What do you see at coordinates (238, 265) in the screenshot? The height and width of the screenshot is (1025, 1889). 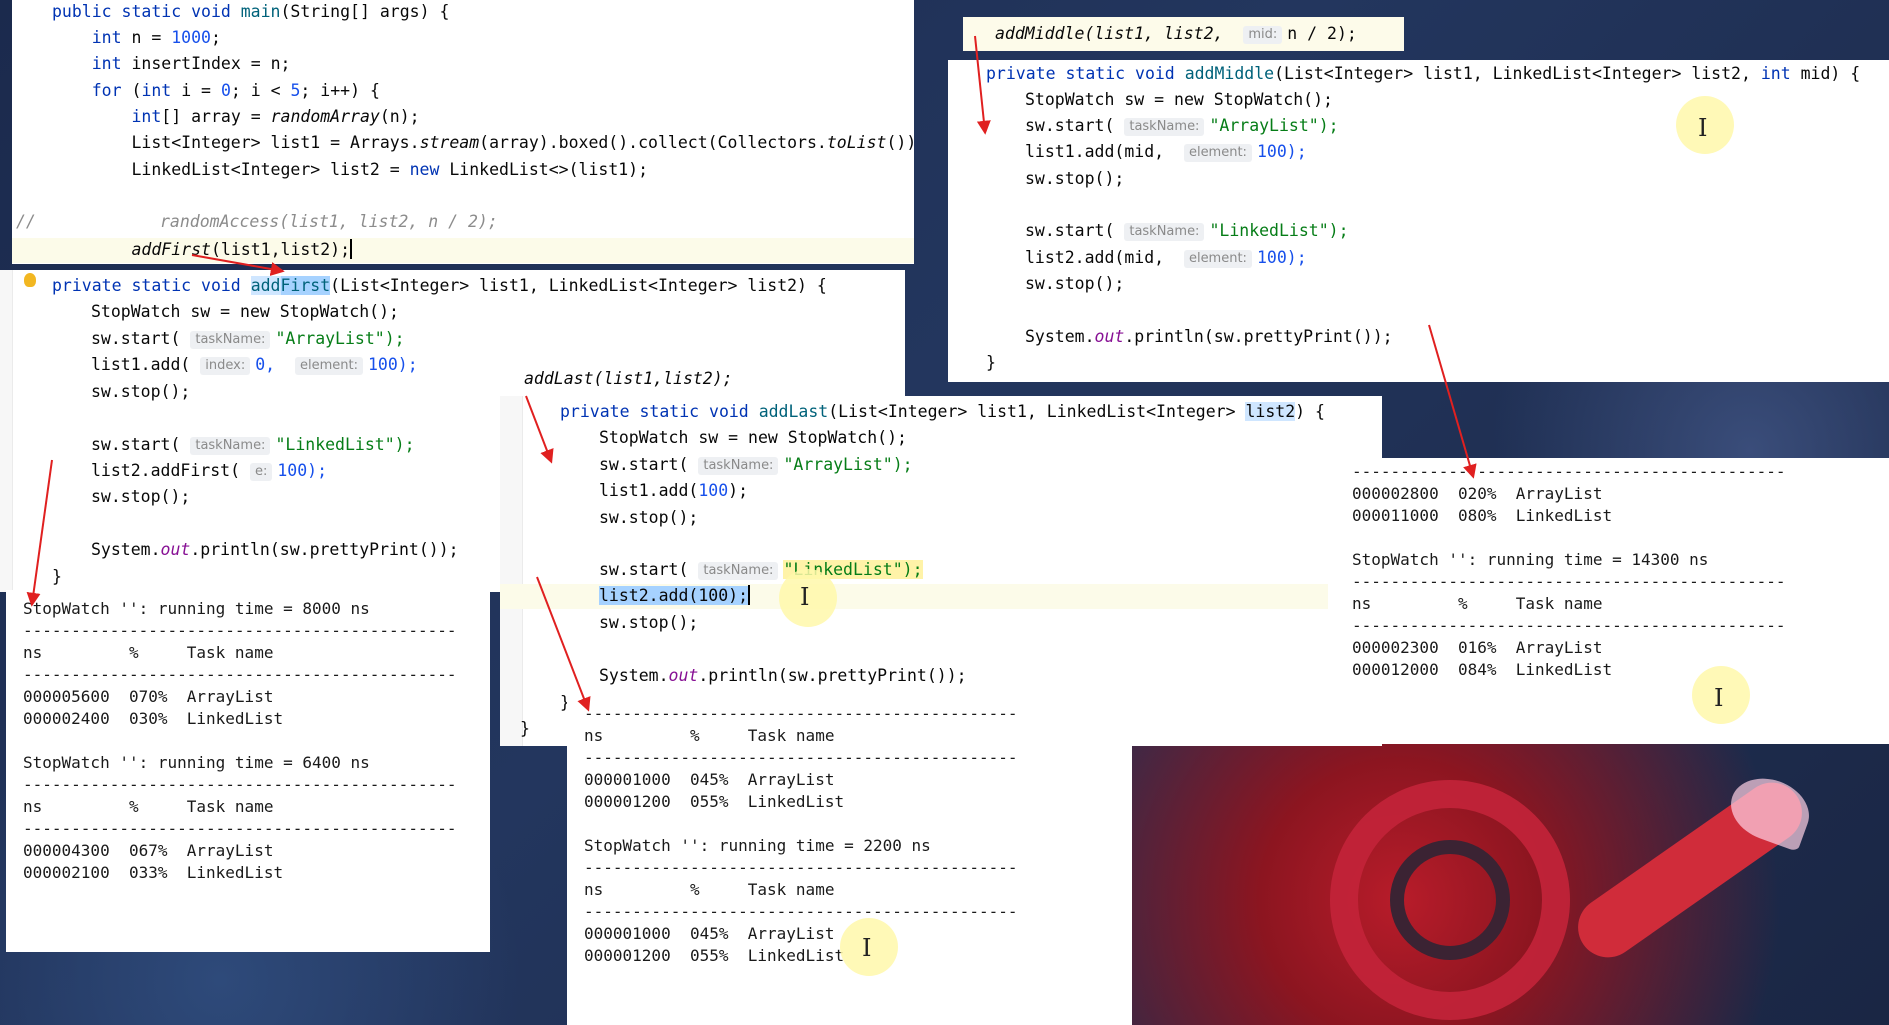 I see `arrow-addfirst-to-method` at bounding box center [238, 265].